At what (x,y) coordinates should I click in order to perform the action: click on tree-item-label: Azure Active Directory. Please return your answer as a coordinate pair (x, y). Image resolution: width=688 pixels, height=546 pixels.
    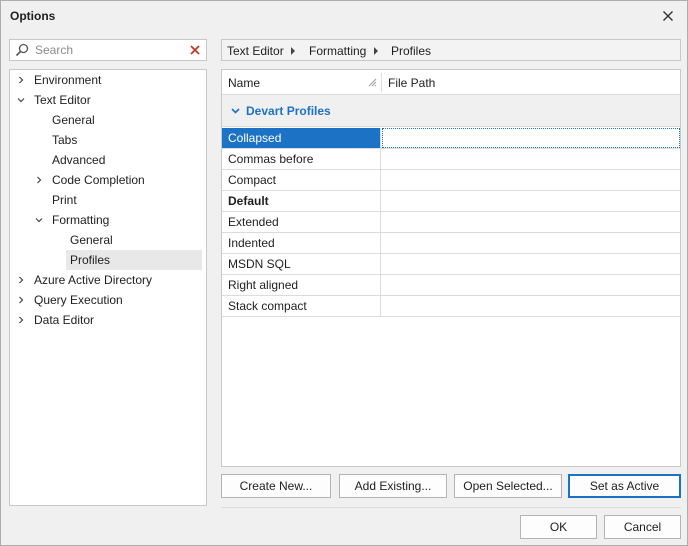
    Looking at the image, I should click on (93, 280).